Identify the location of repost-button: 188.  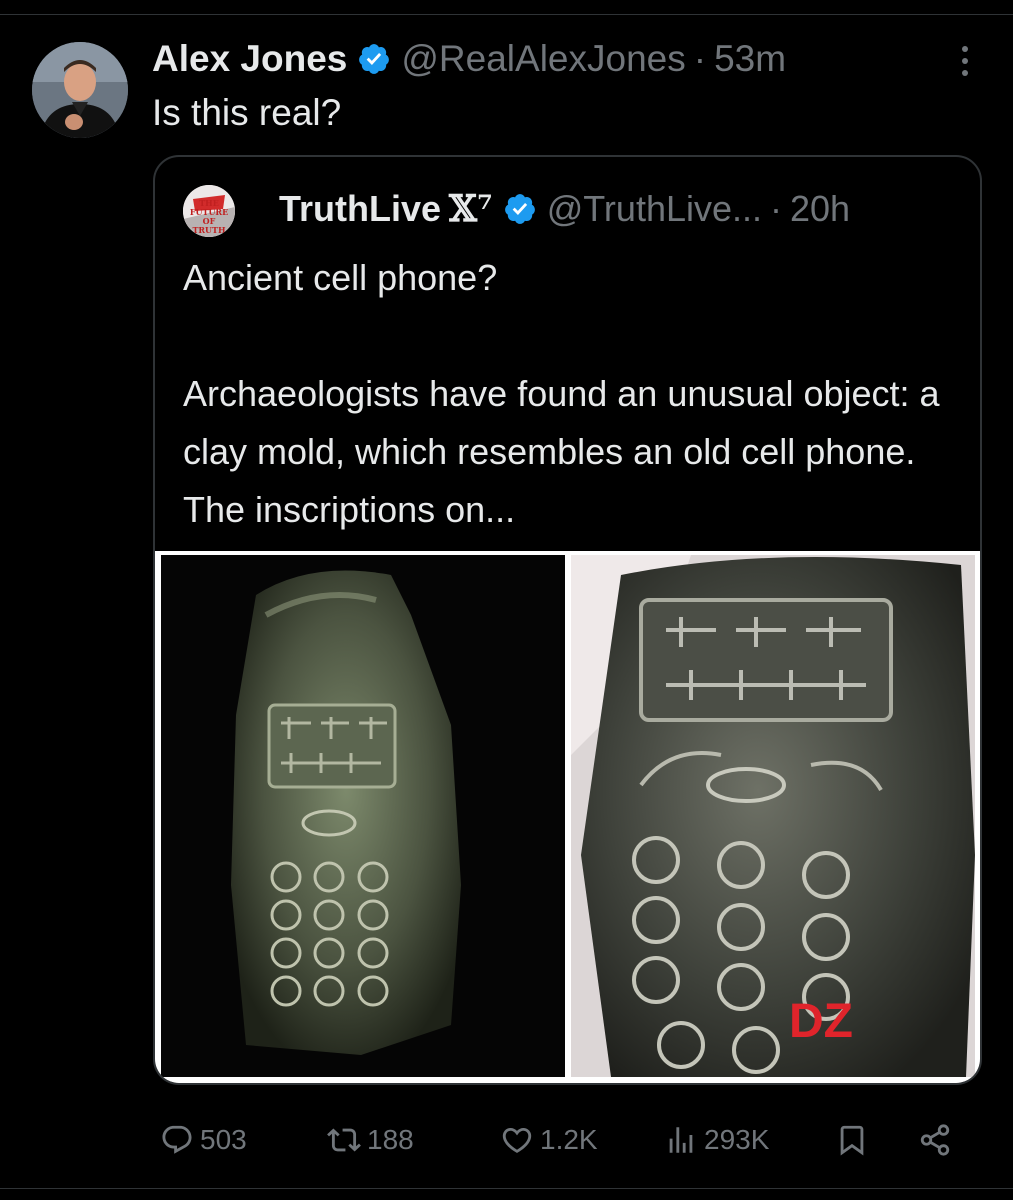
(370, 1140).